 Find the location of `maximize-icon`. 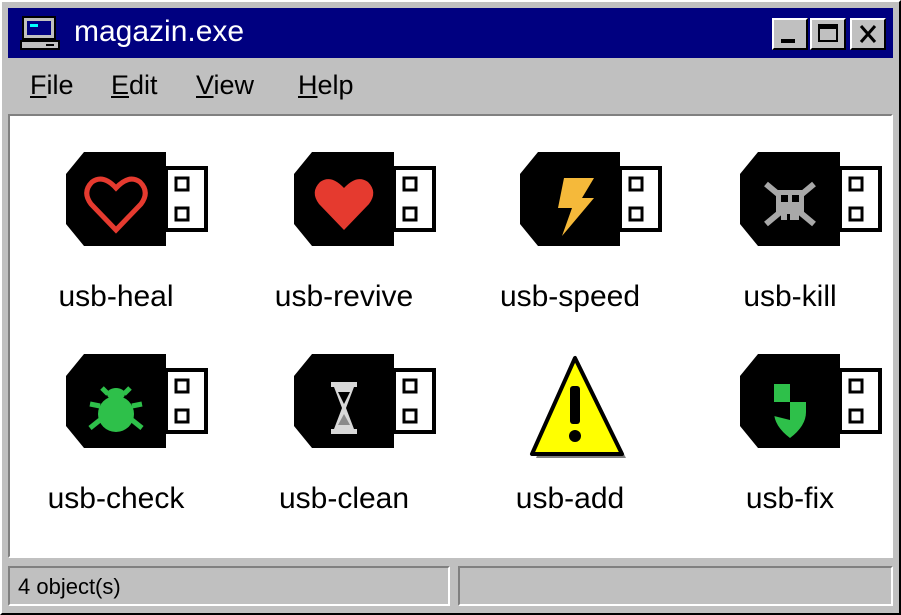

maximize-icon is located at coordinates (828, 33).